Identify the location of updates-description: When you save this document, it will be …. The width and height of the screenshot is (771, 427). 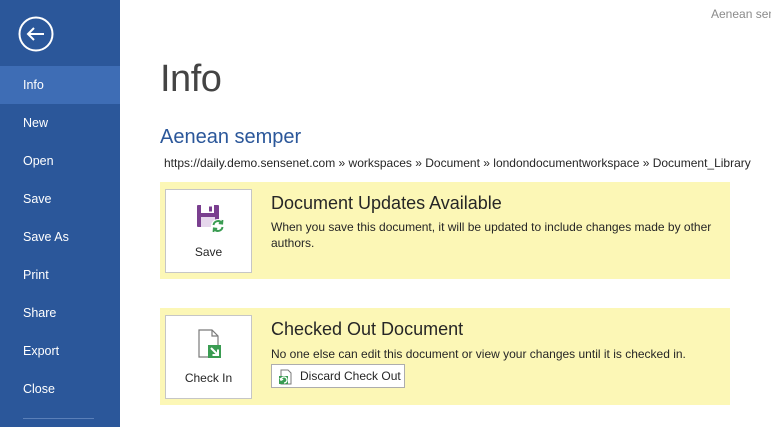
(491, 235).